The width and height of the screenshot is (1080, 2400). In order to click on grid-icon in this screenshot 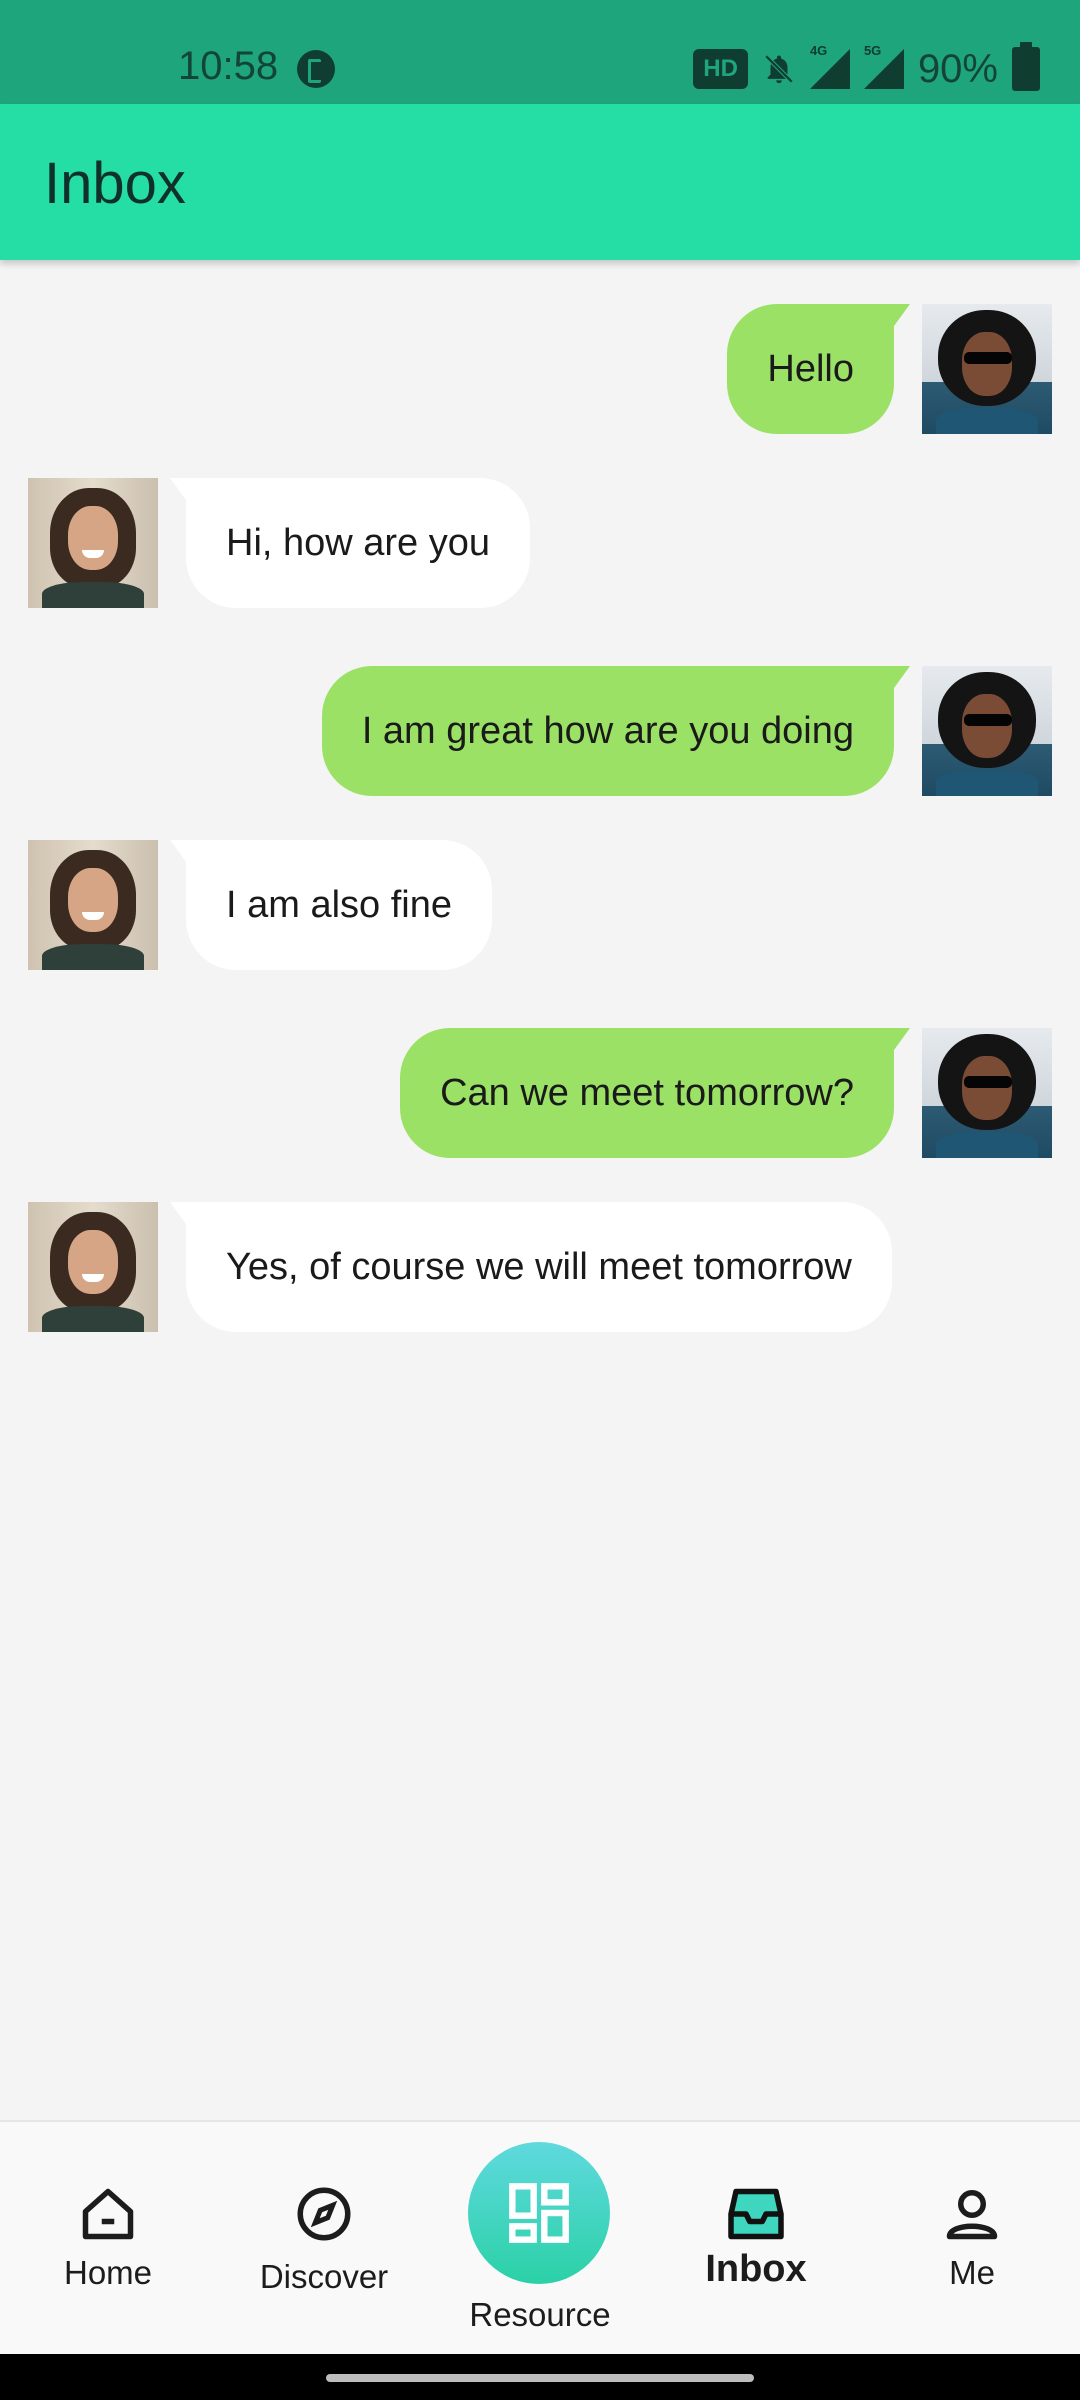, I will do `click(539, 2213)`.